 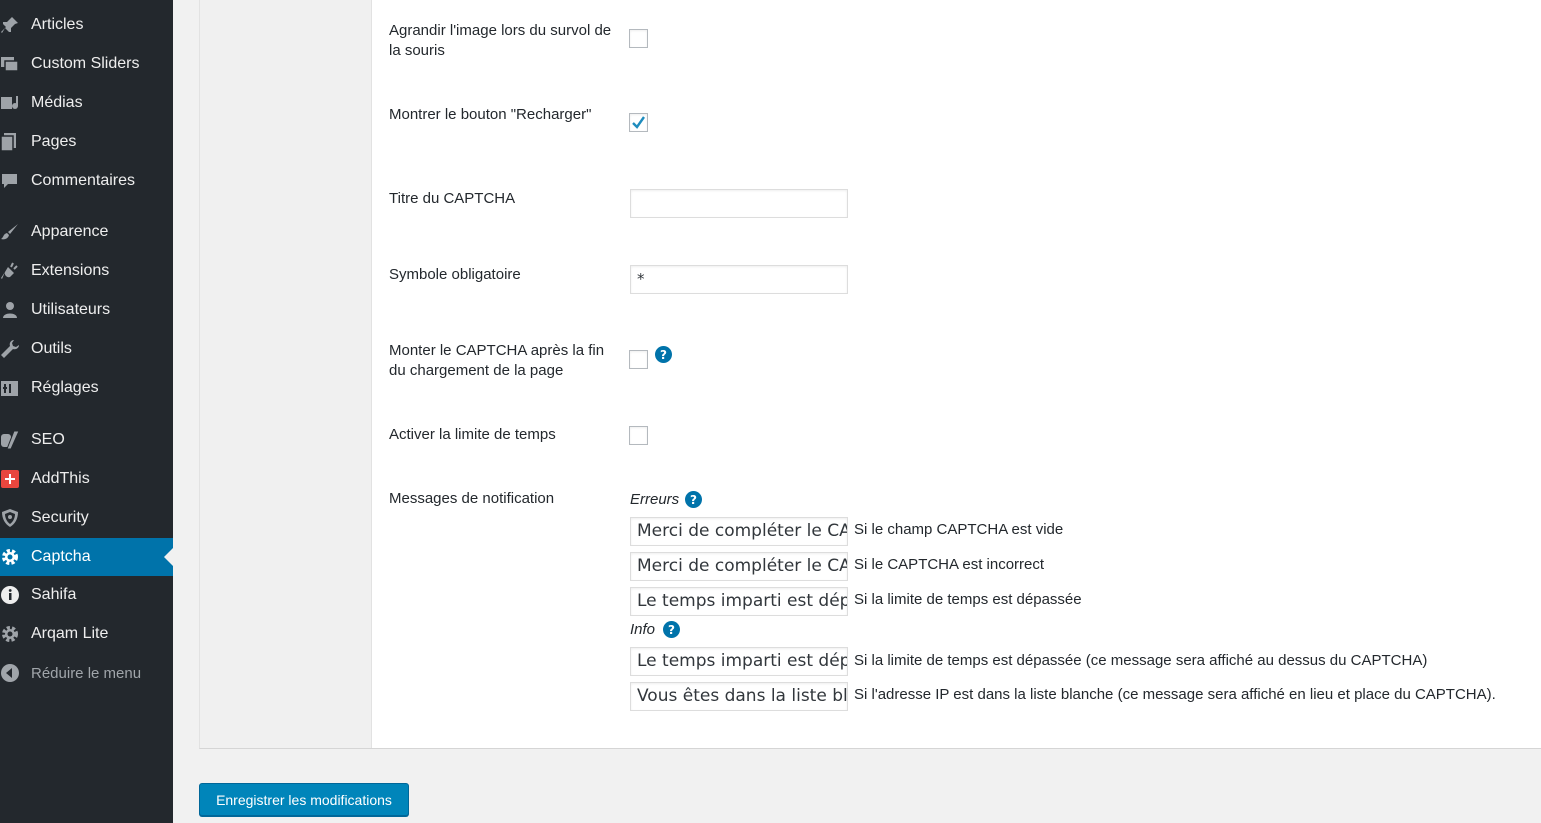 What do you see at coordinates (739, 661) in the screenshot?
I see `info-time-limit-input: Le temps imparti est dépassé.` at bounding box center [739, 661].